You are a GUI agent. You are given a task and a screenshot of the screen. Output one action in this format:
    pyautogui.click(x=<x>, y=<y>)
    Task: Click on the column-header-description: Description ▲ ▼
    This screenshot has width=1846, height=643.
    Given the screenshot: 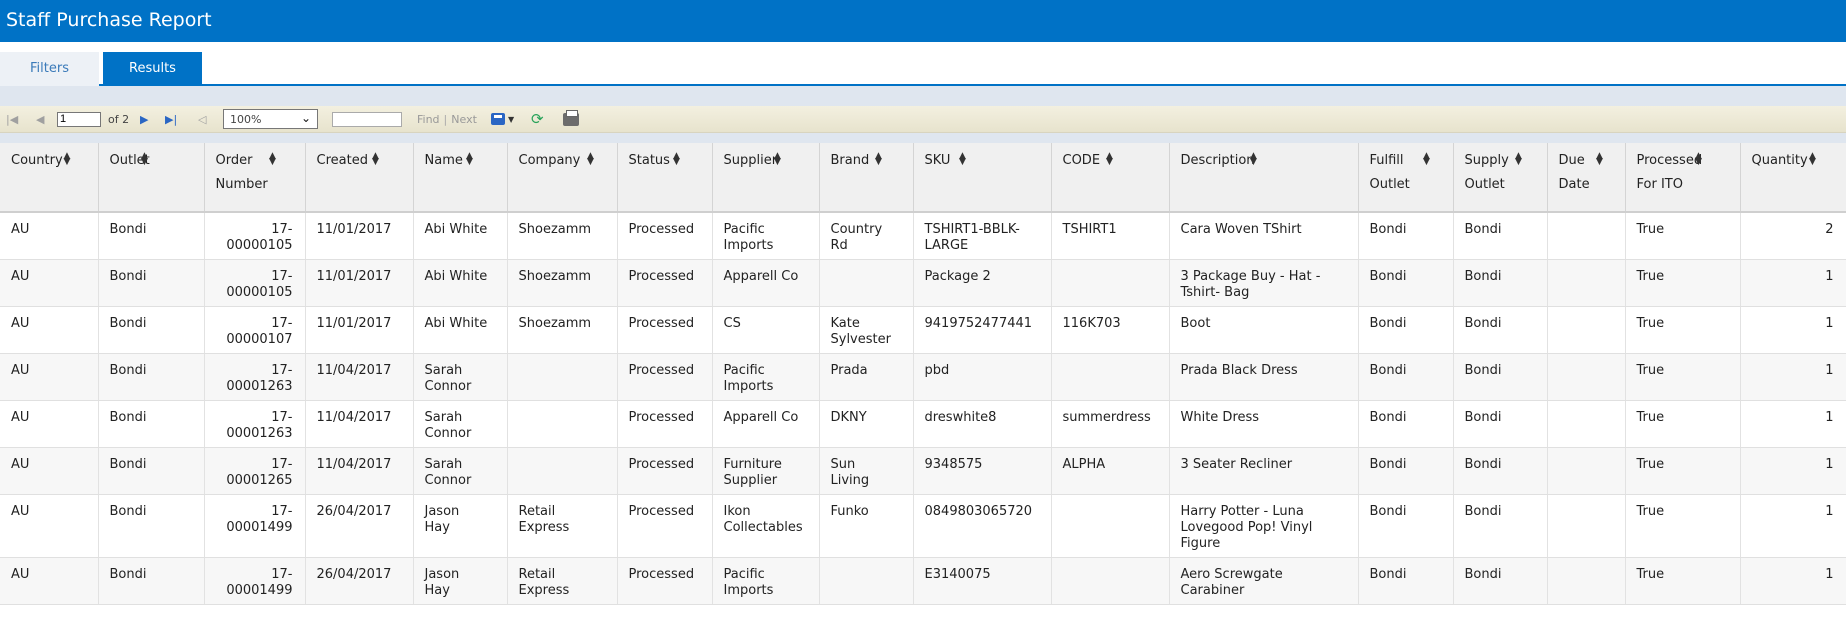 What is the action you would take?
    pyautogui.click(x=1264, y=178)
    